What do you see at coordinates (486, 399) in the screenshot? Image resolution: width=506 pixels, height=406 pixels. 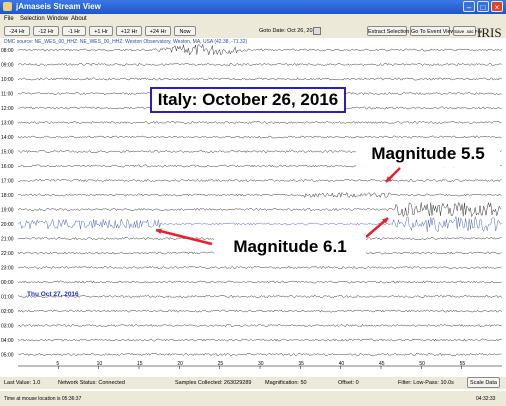 I see `clock: 04:32:33` at bounding box center [486, 399].